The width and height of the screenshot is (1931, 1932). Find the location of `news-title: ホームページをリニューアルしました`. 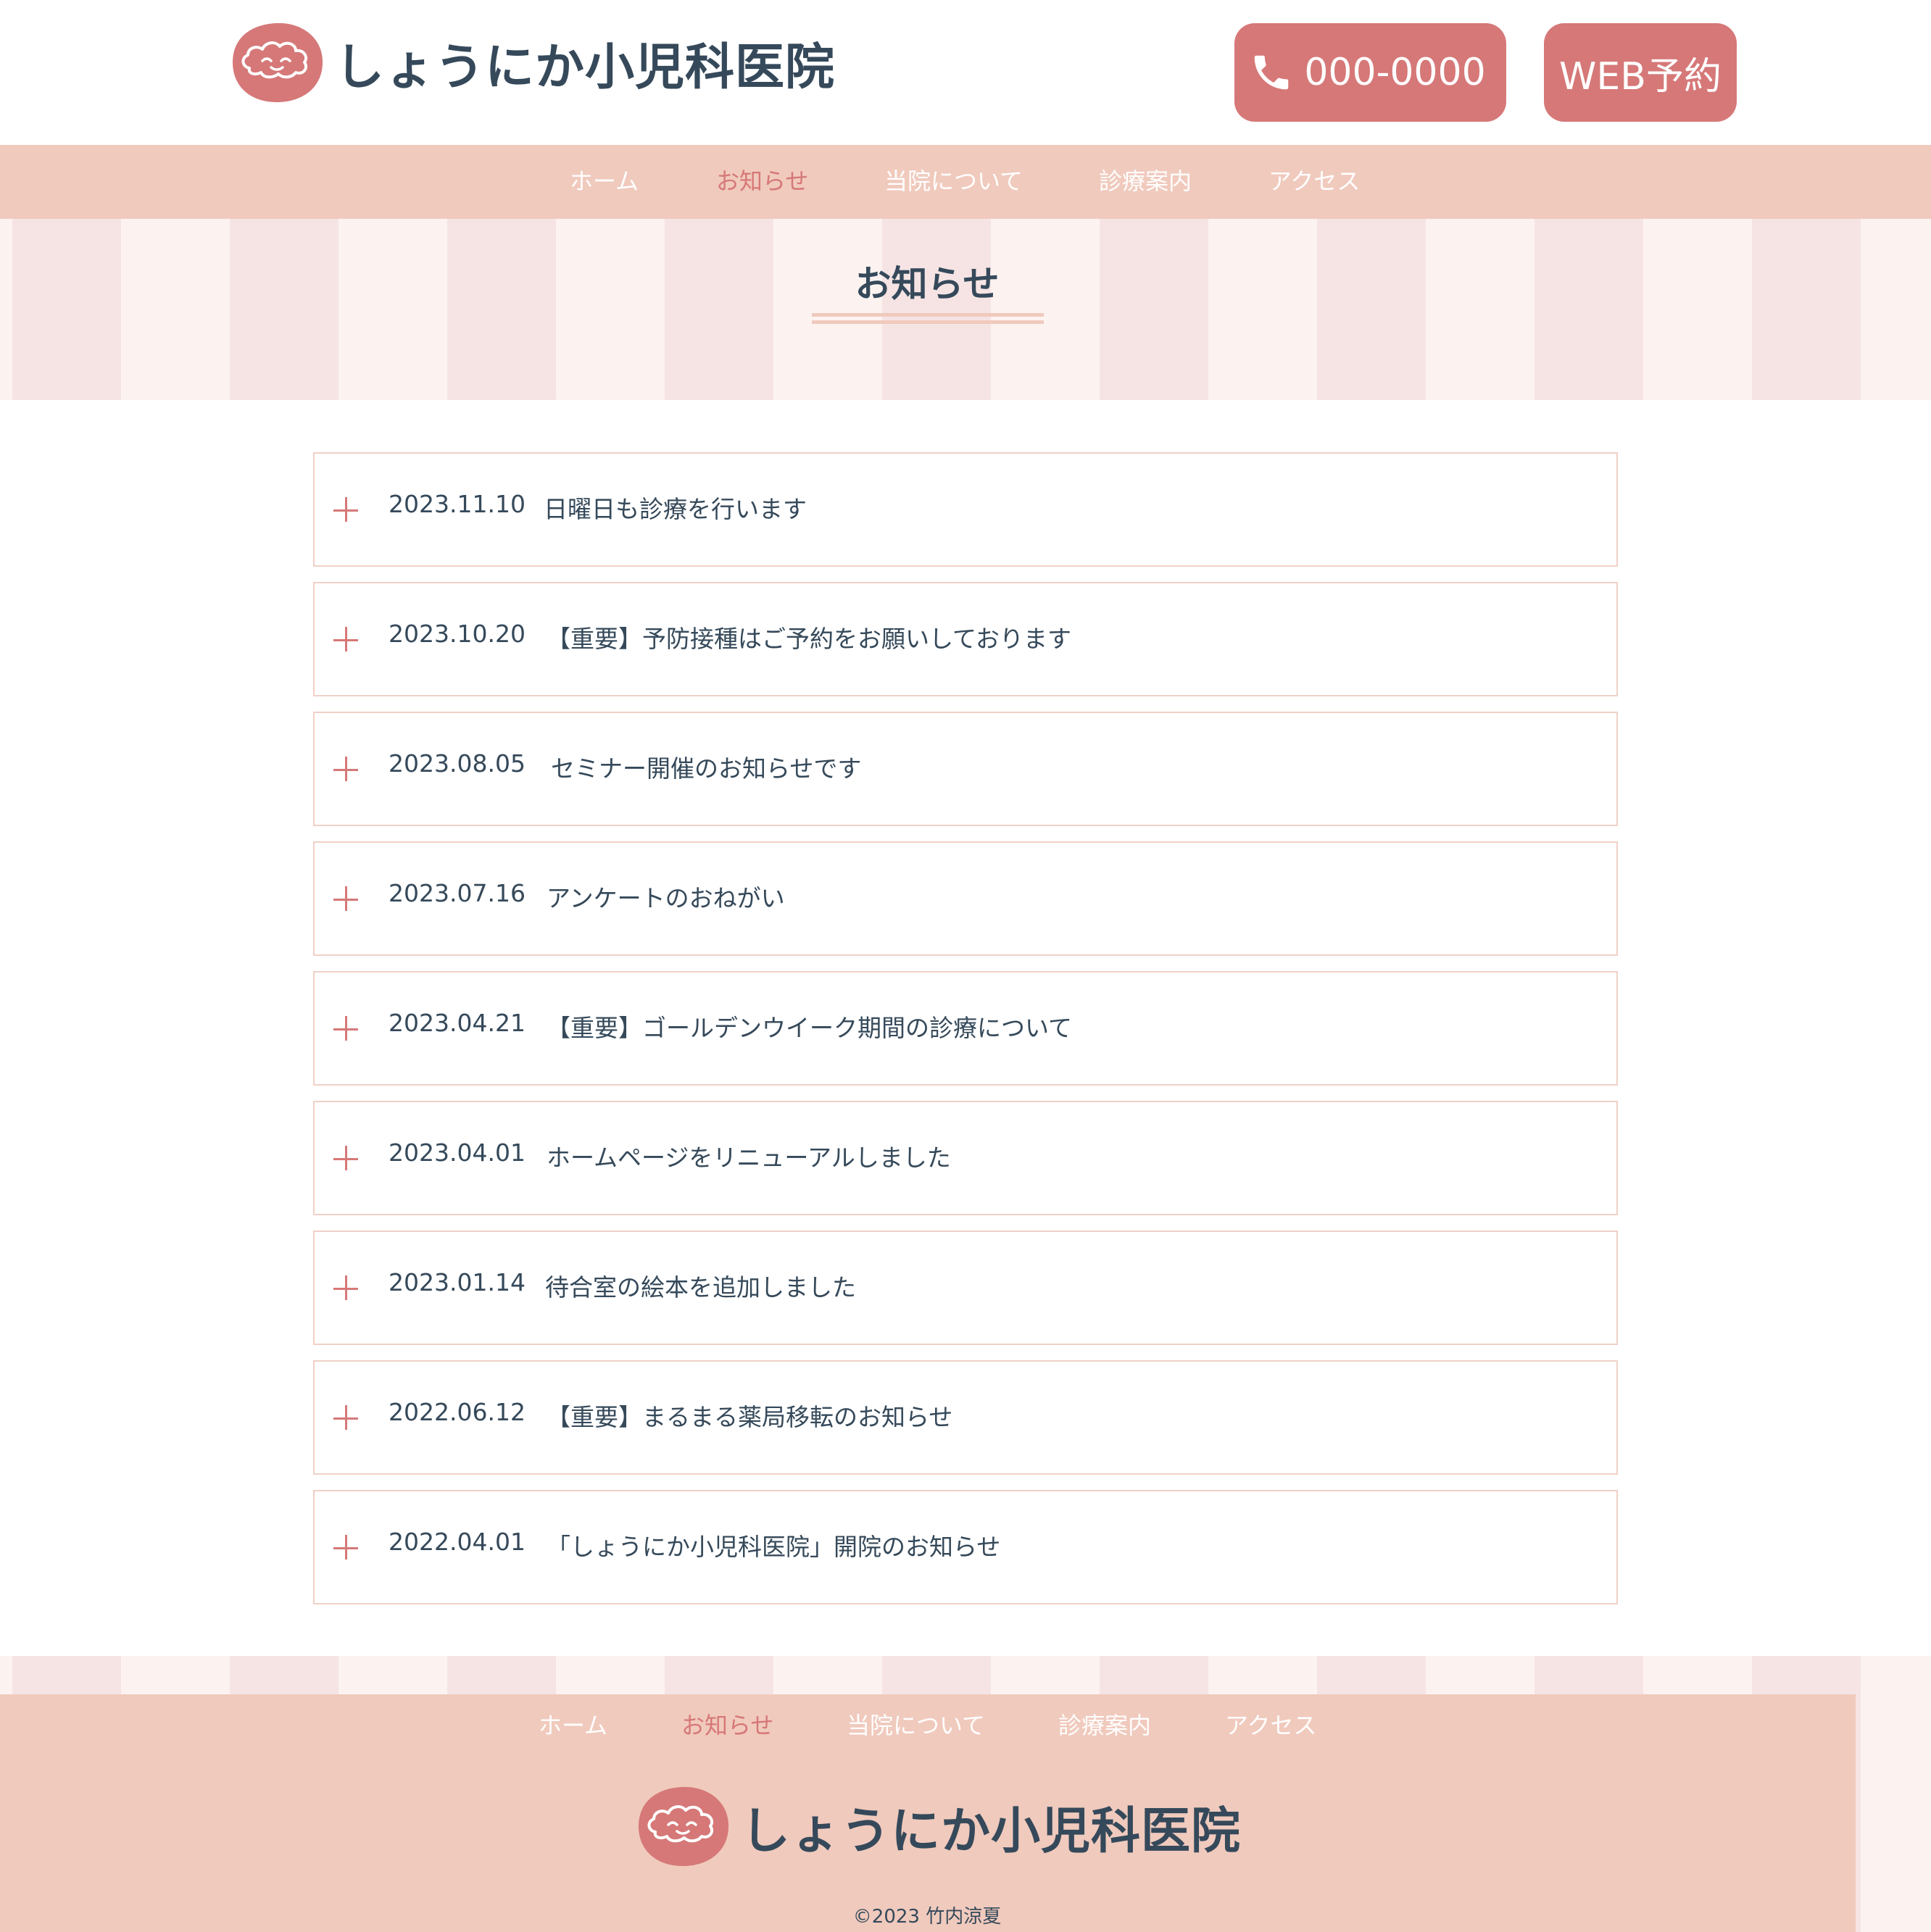

news-title: ホームページをリニューアルしました is located at coordinates (749, 1158).